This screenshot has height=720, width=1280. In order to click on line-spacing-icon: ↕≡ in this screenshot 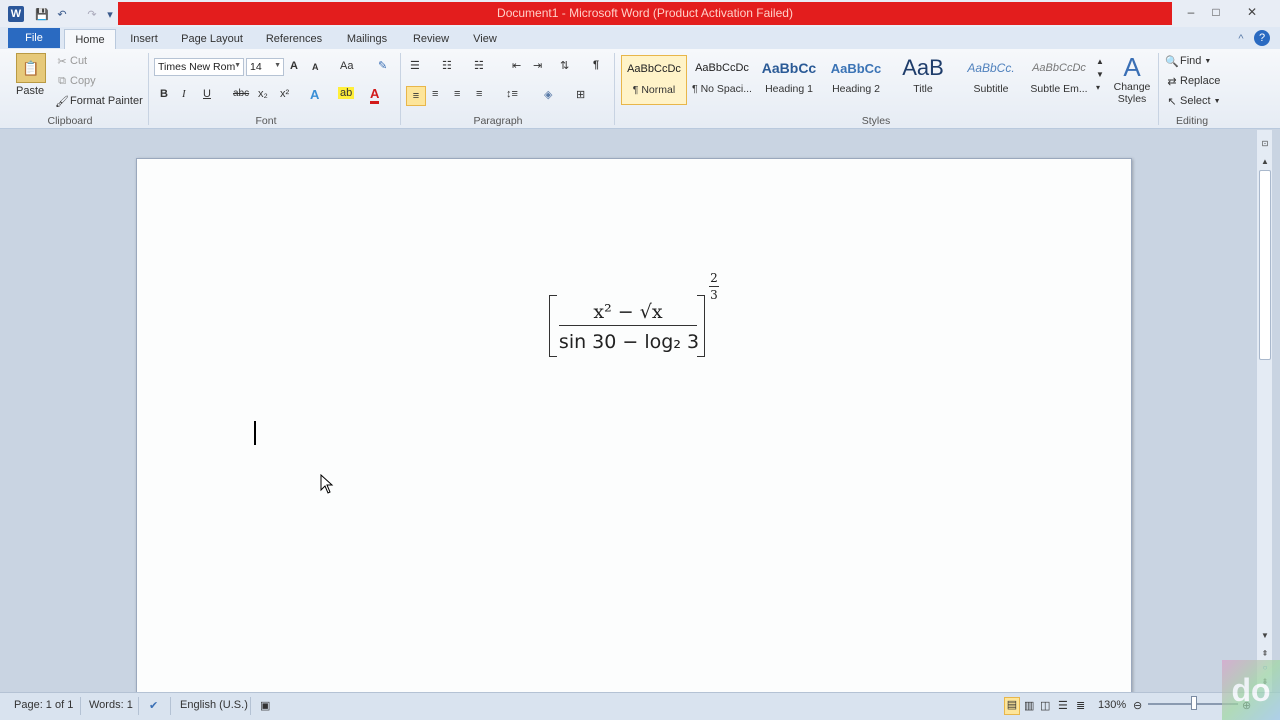, I will do `click(512, 94)`.